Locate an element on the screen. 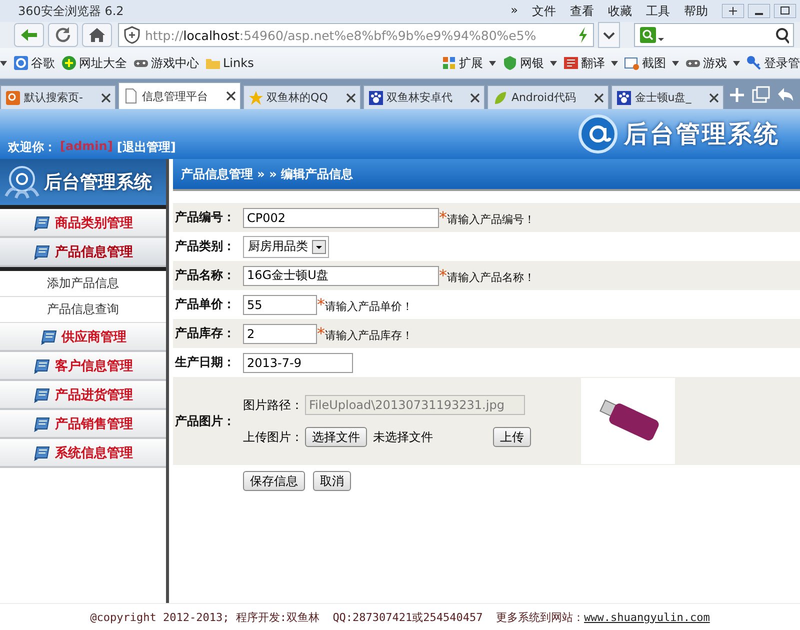 The image size is (800, 630). url-text: http://localhost:54960/asp.net%e8%bf%9b%e9%94%80%e5% is located at coordinates (341, 35).